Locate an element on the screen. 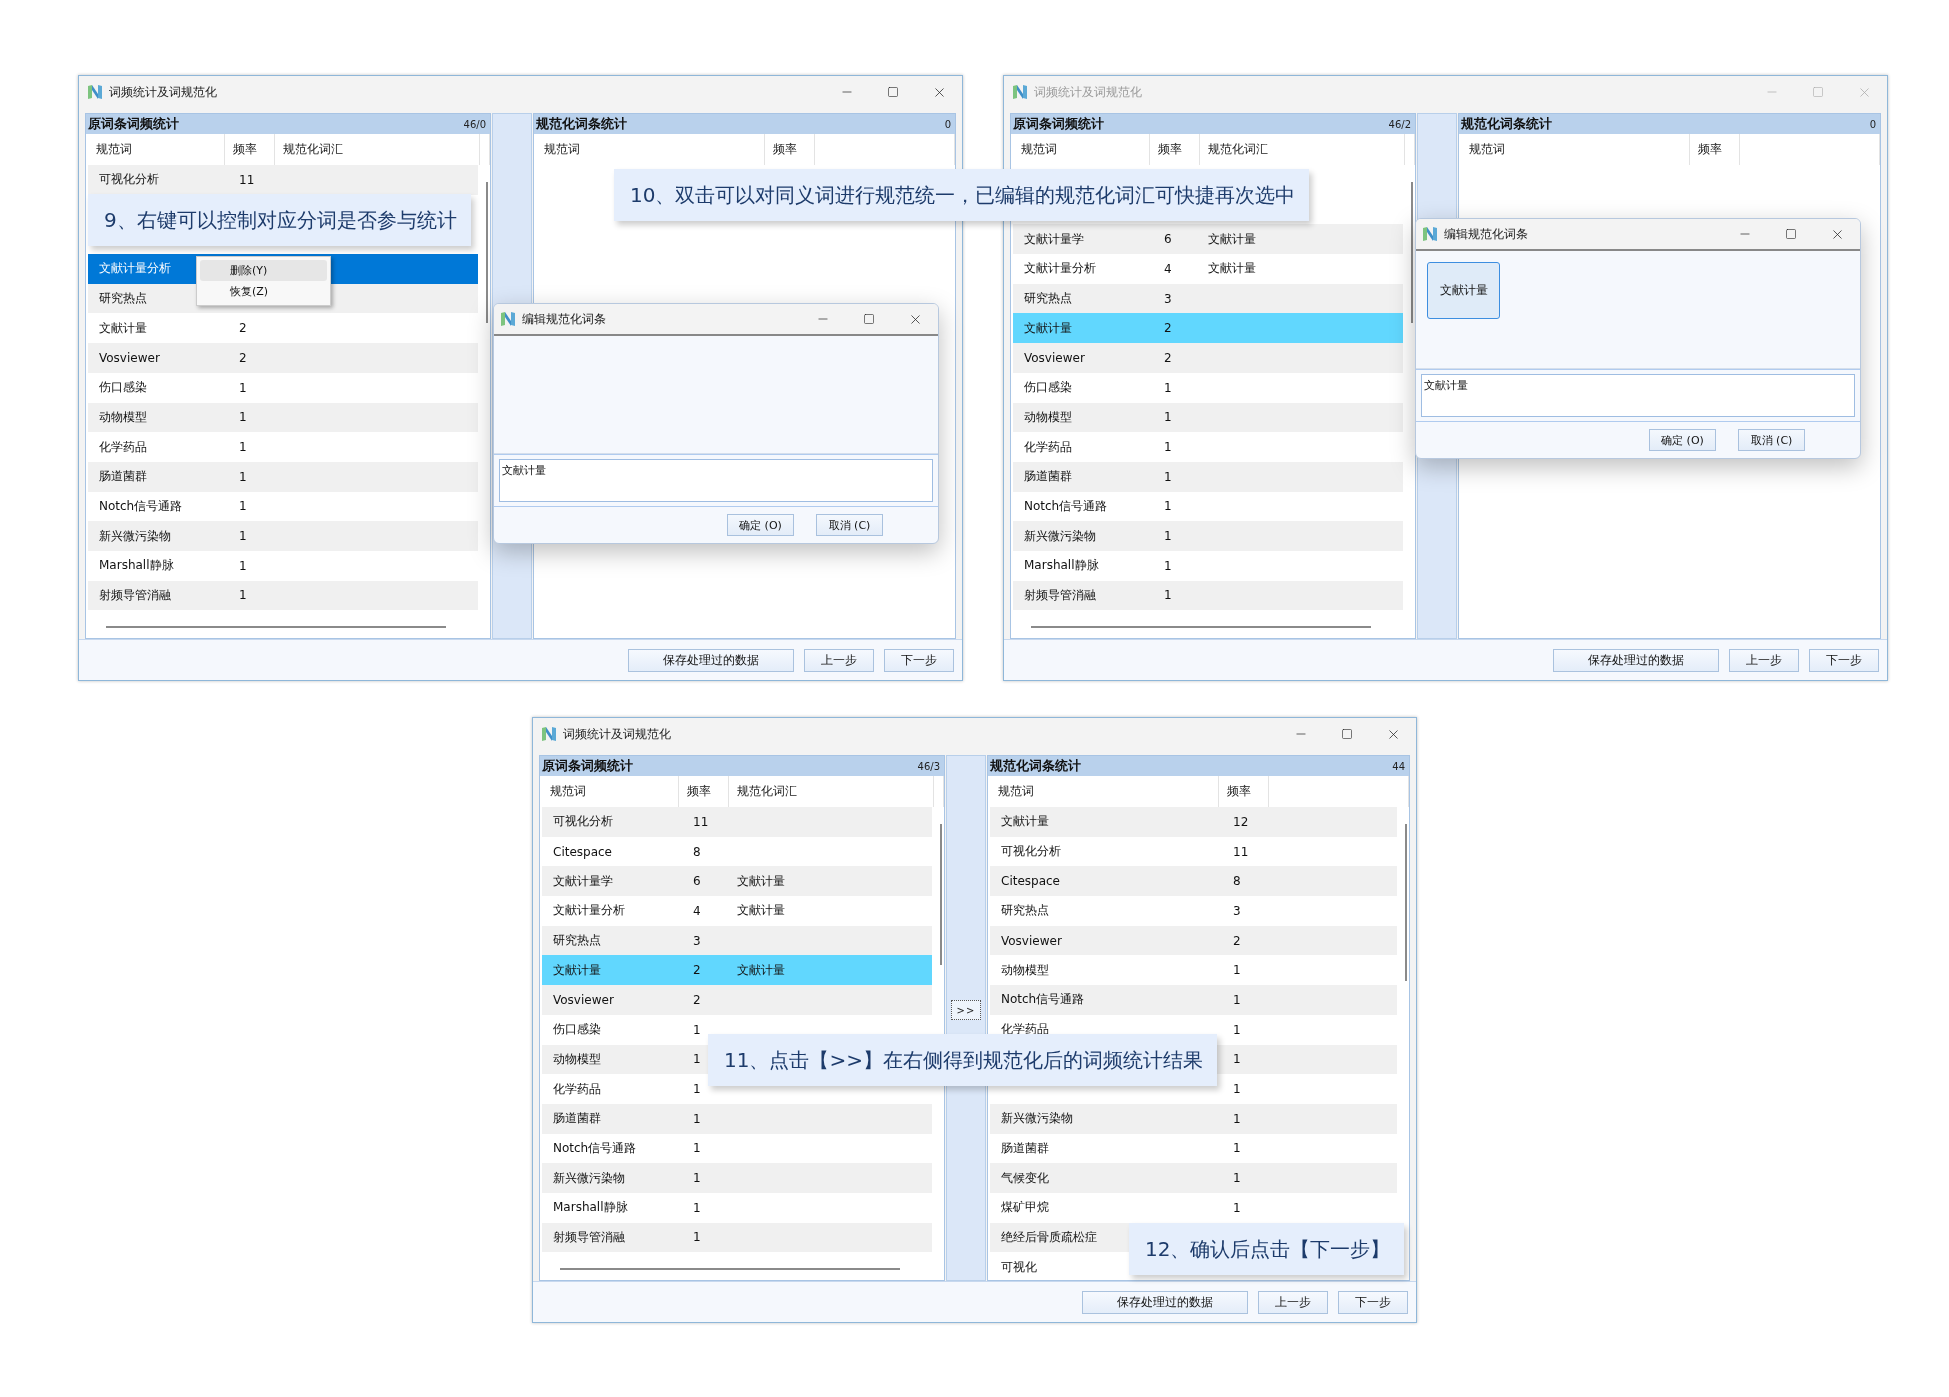 The width and height of the screenshot is (1949, 1397). step-tooltip: 9、右键可以控制对应分词是否参与统计 is located at coordinates (279, 220).